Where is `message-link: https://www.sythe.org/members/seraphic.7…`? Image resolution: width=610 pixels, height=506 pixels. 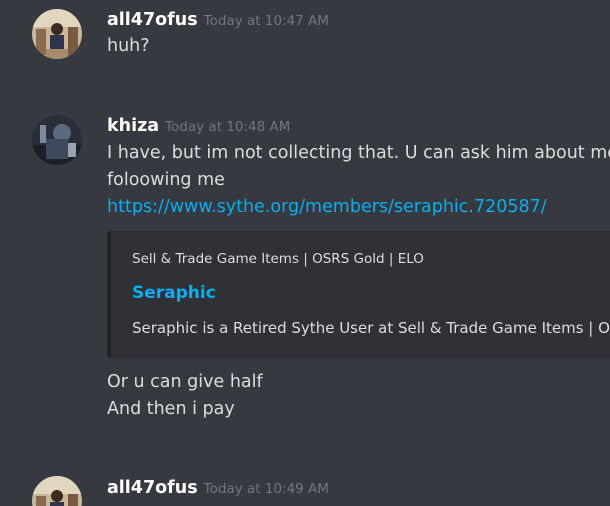
message-link: https://www.sythe.org/members/seraphic.7… is located at coordinates (327, 207).